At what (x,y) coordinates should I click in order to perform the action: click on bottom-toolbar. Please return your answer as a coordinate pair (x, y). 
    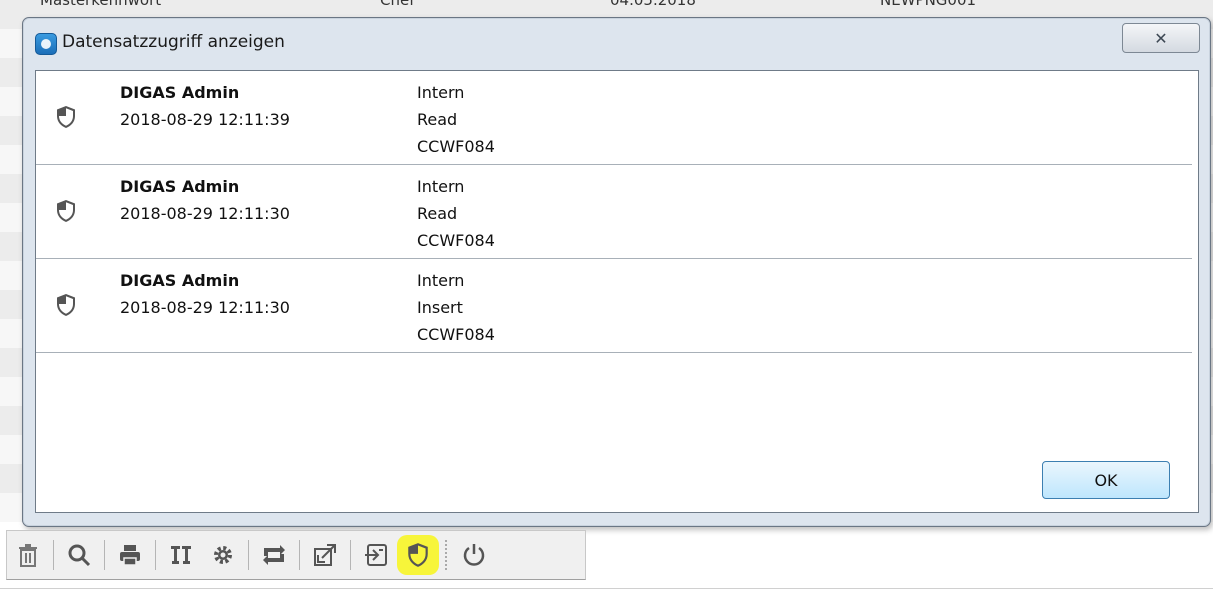
    Looking at the image, I should click on (296, 555).